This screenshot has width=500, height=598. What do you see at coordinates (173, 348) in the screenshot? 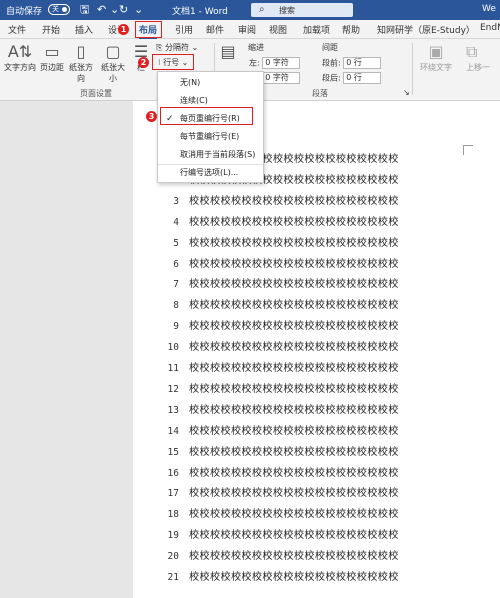
I see `line-number: 10` at bounding box center [173, 348].